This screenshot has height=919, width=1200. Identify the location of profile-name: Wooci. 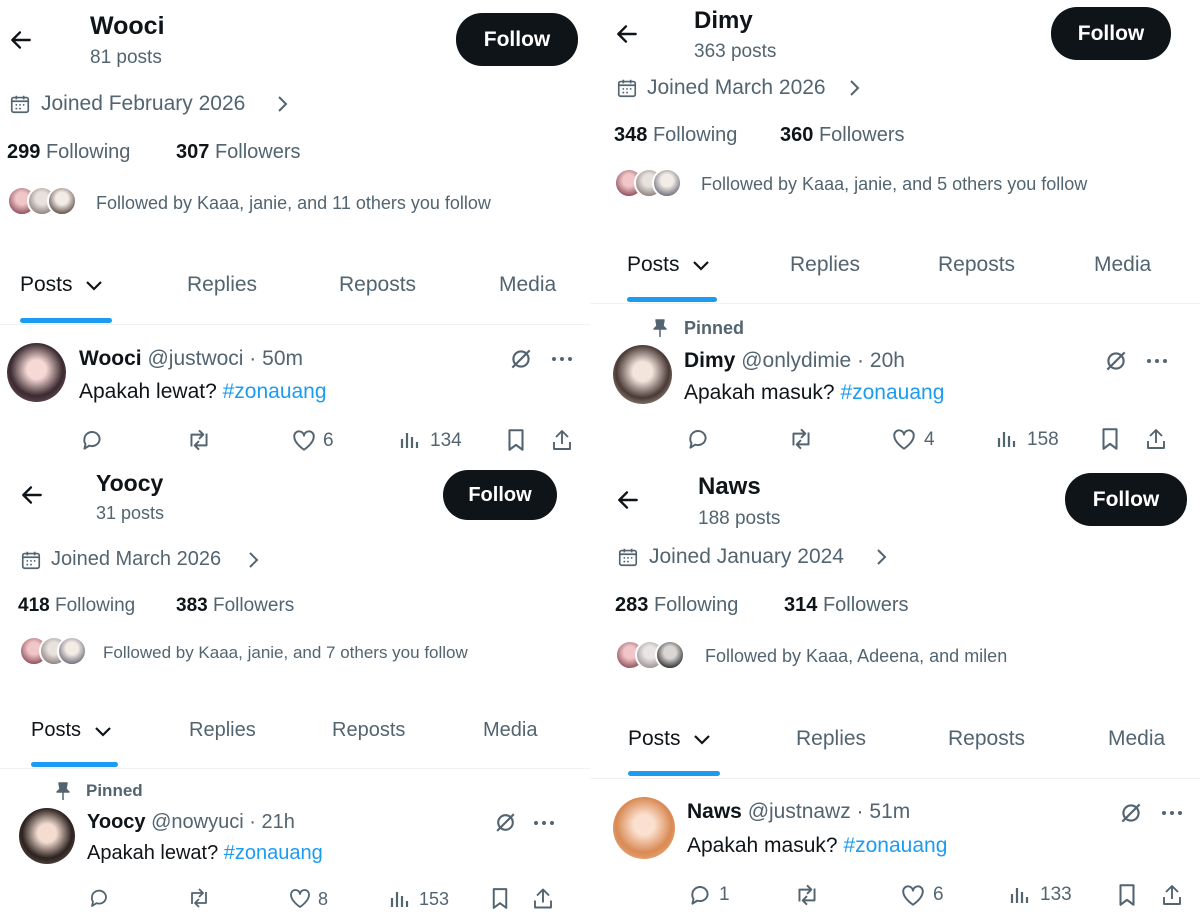
(127, 26).